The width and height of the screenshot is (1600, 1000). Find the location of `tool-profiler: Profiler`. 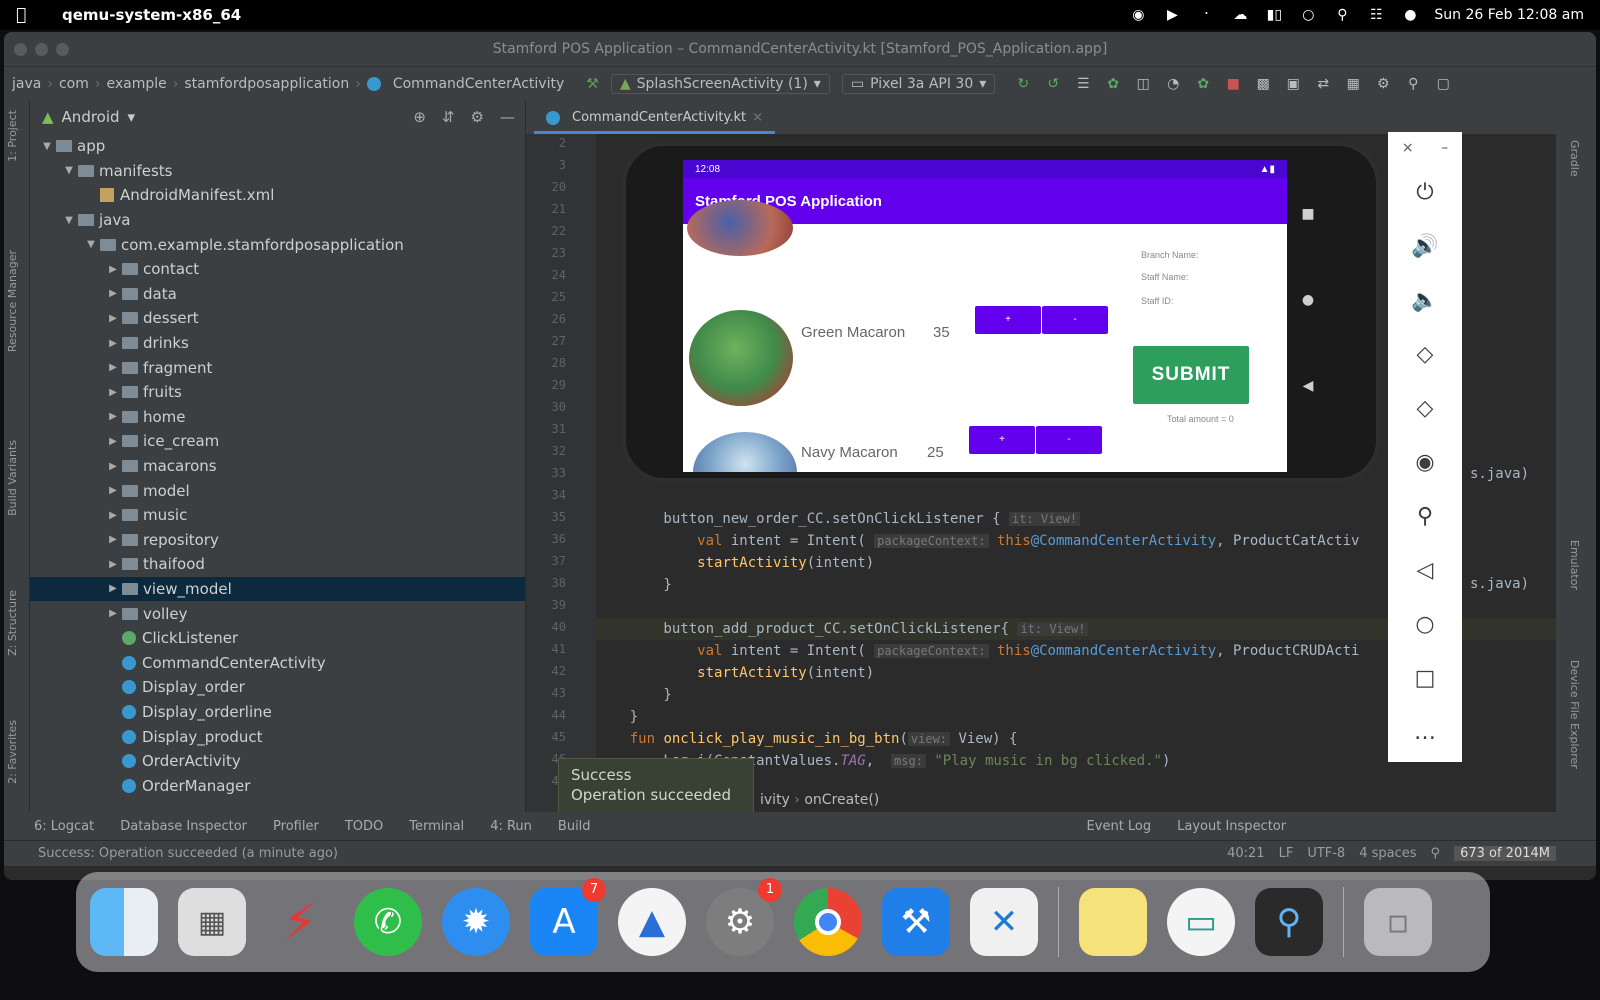

tool-profiler: Profiler is located at coordinates (296, 826).